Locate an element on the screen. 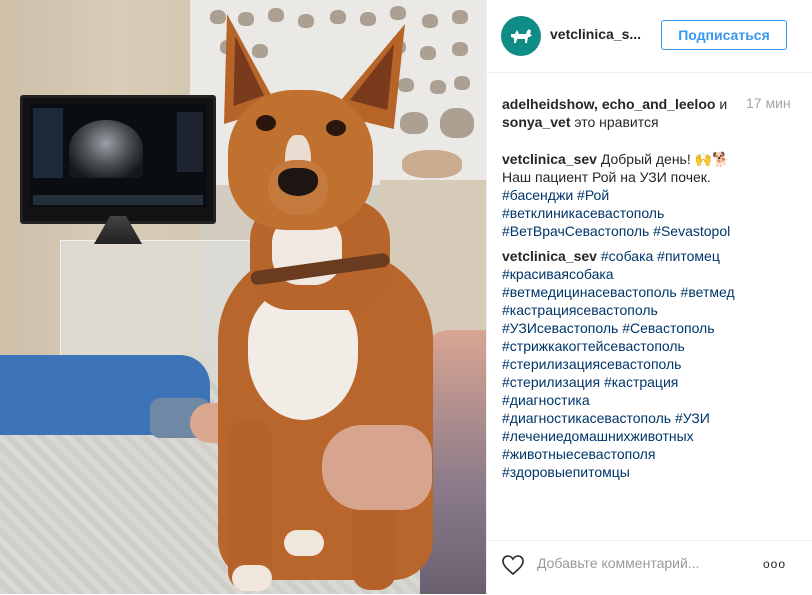  liker-names: adelheidshow, echo_and_leeloo is located at coordinates (608, 104).